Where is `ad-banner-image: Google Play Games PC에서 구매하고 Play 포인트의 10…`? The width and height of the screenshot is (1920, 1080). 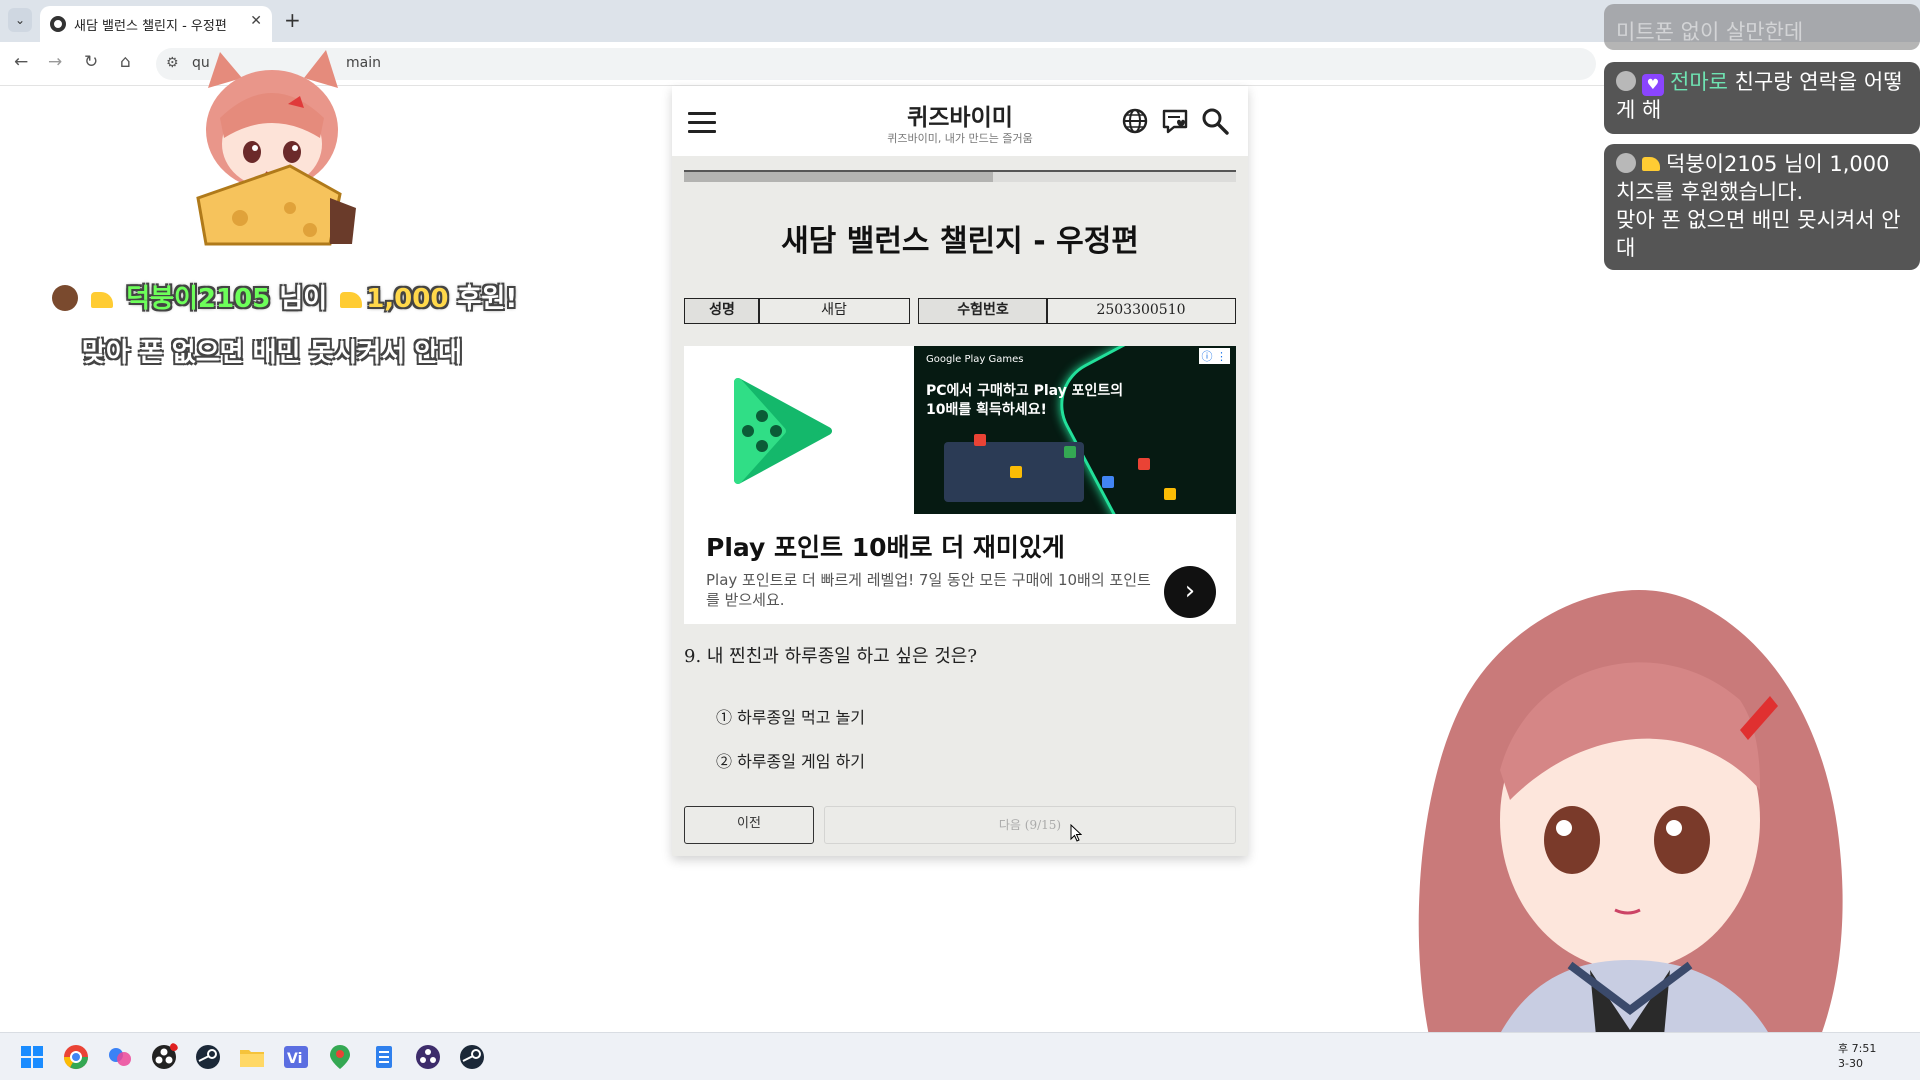 ad-banner-image: Google Play Games PC에서 구매하고 Play 포인트의 10… is located at coordinates (1075, 430).